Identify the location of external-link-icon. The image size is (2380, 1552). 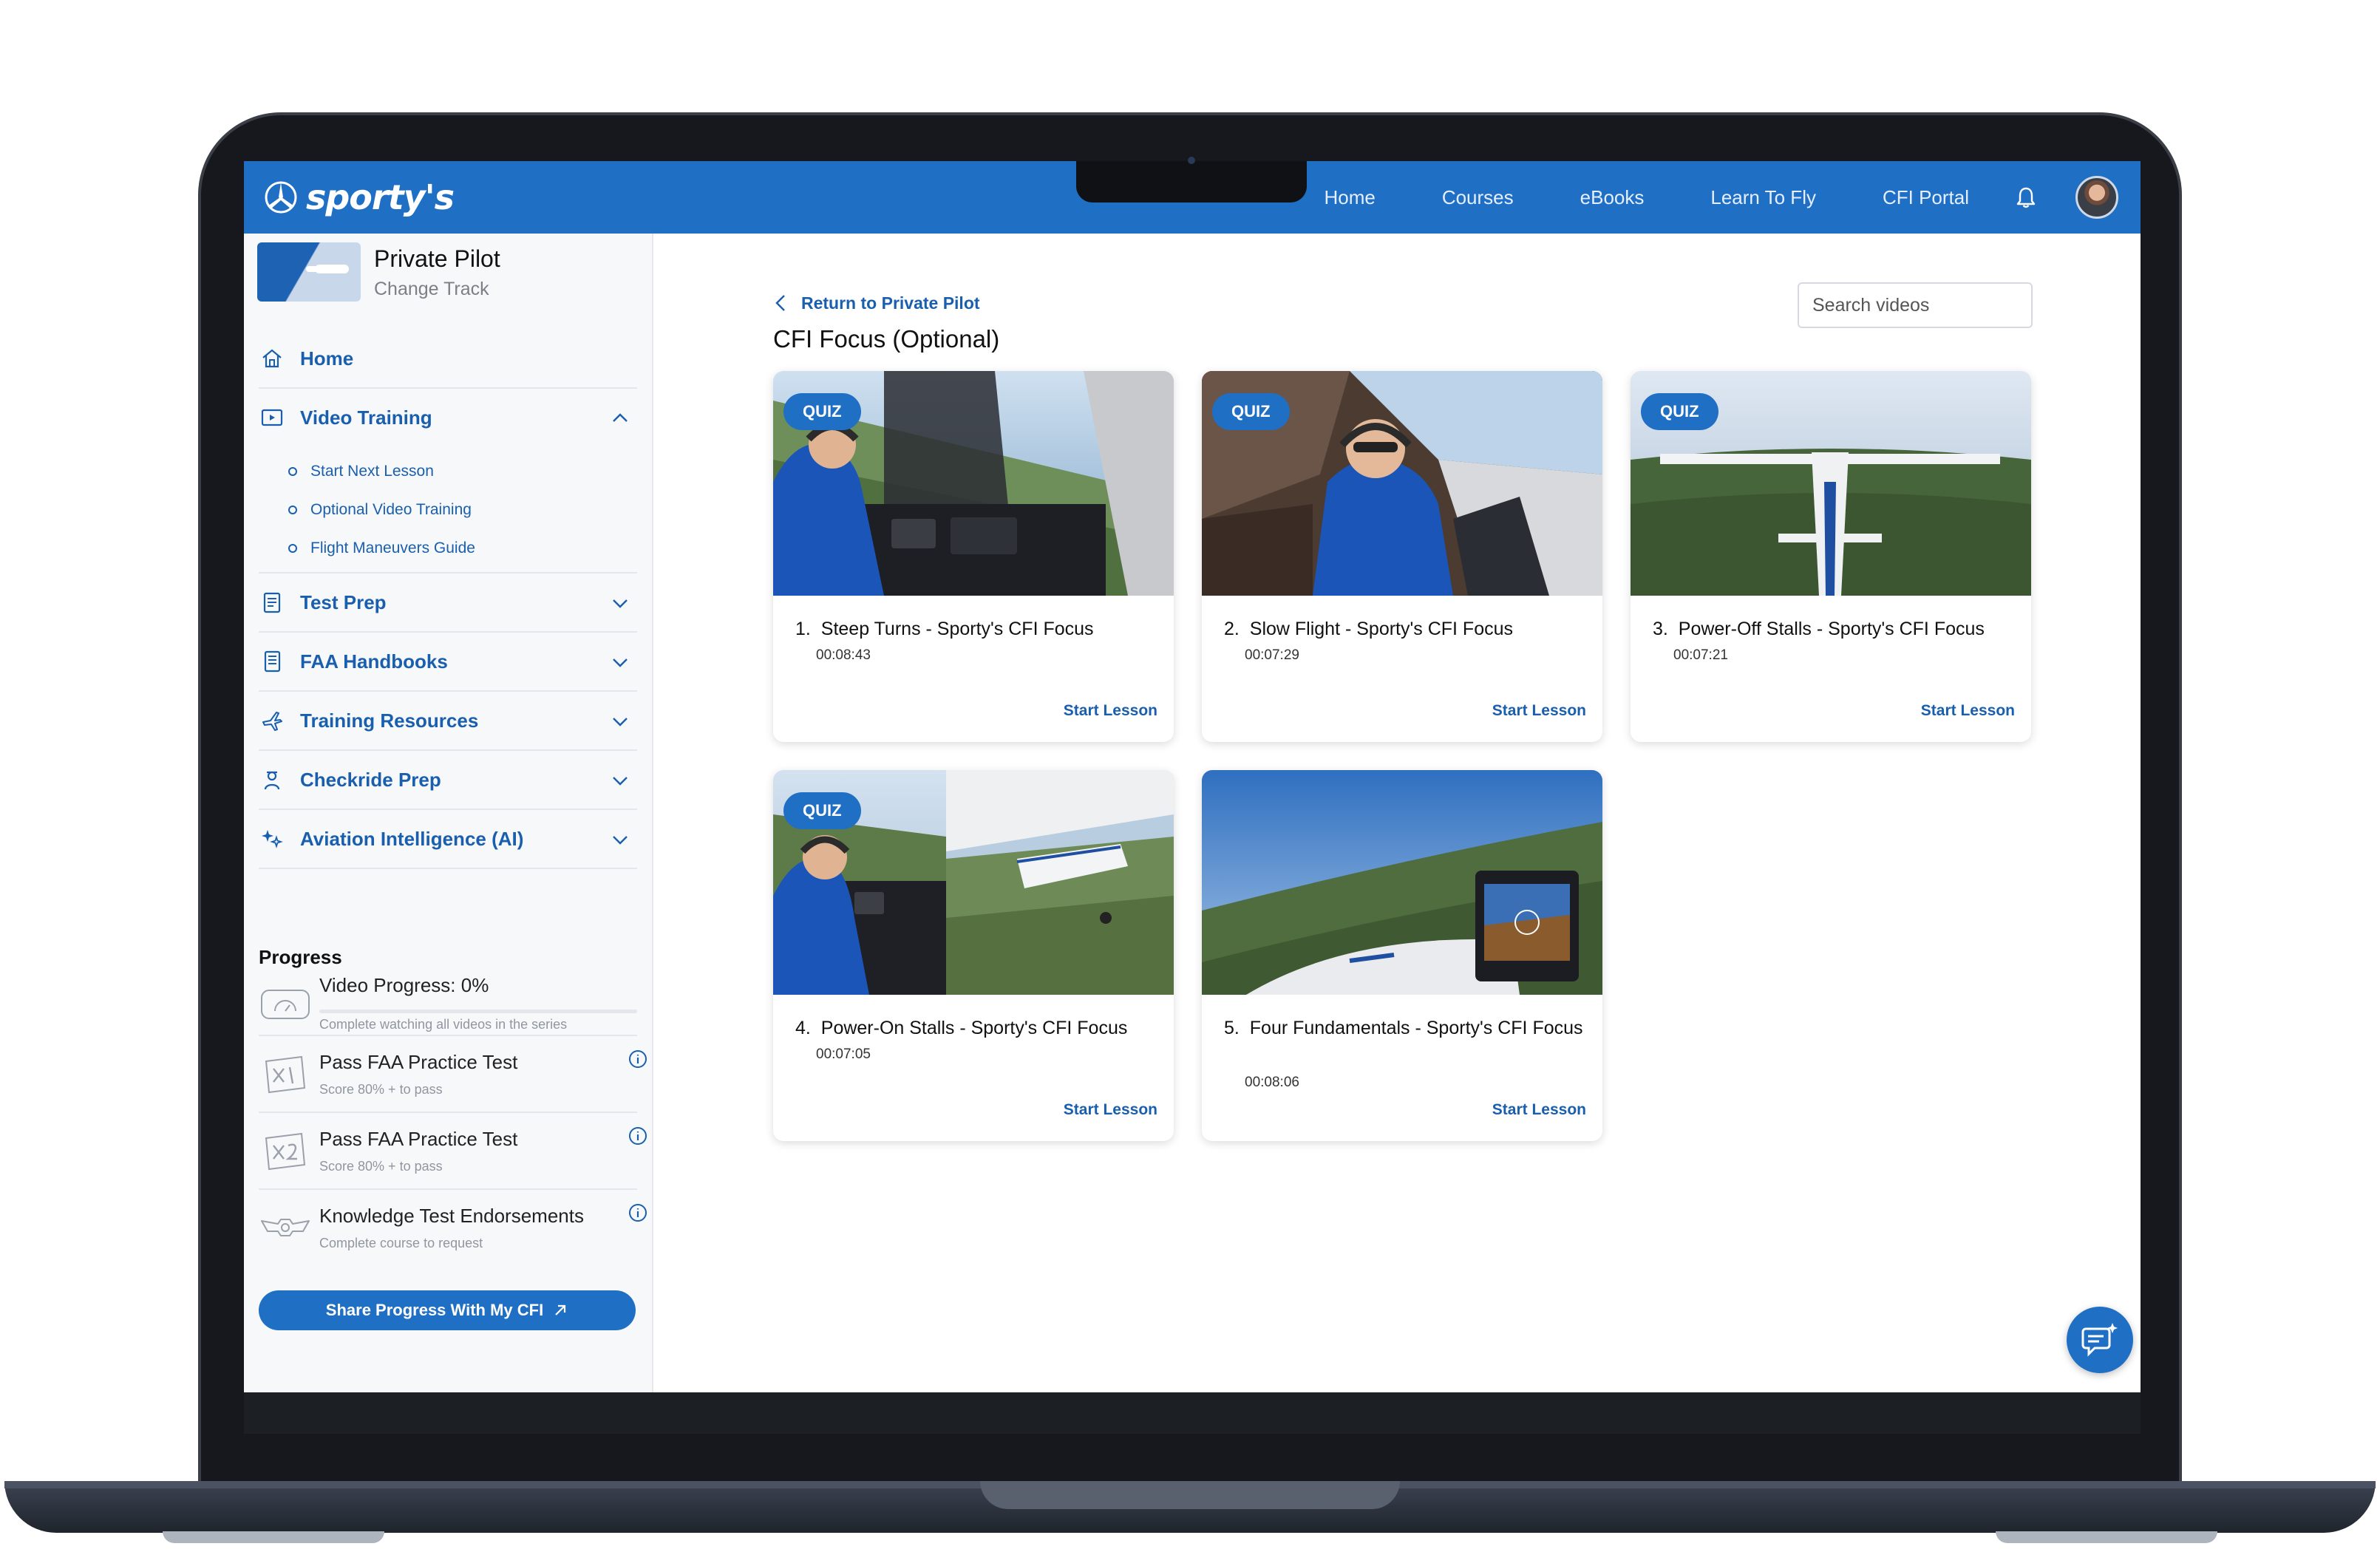
(560, 1310).